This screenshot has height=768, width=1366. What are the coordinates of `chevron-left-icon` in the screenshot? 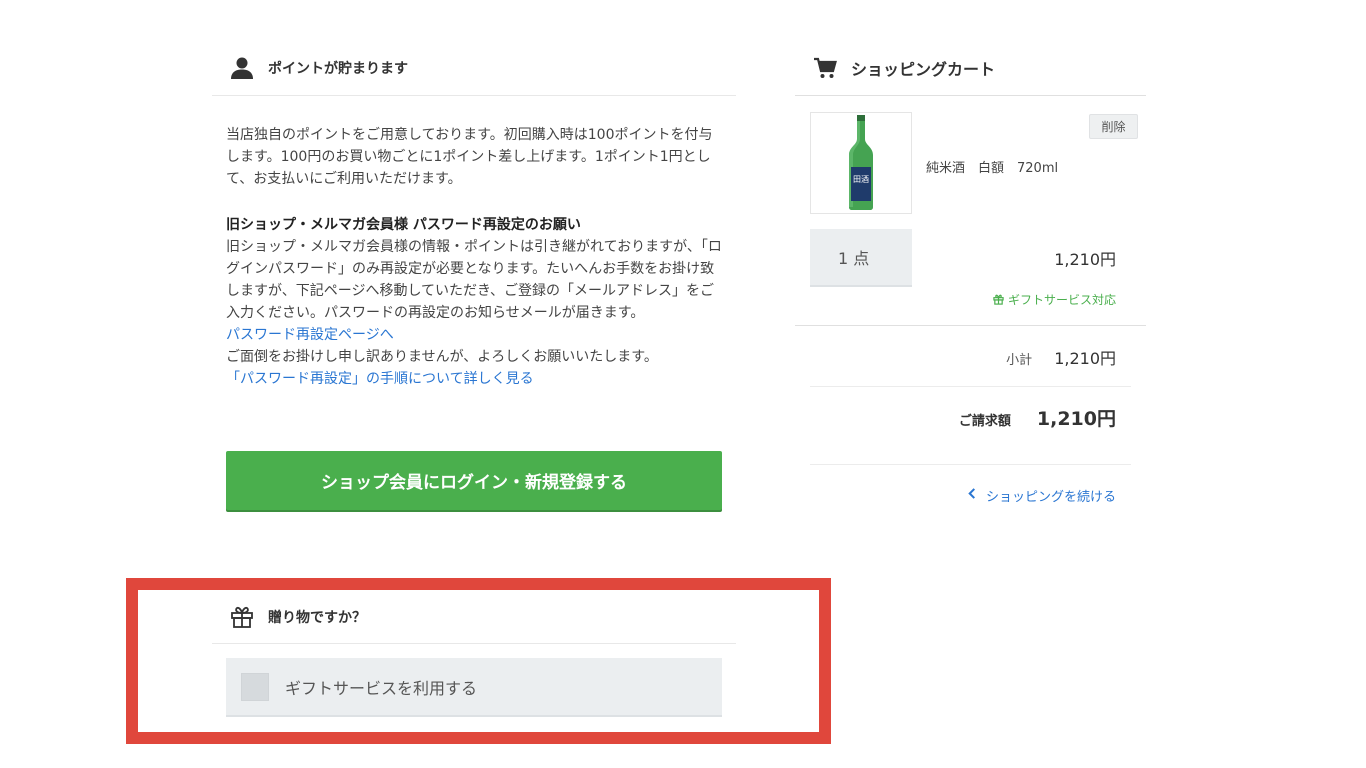 It's located at (972, 495).